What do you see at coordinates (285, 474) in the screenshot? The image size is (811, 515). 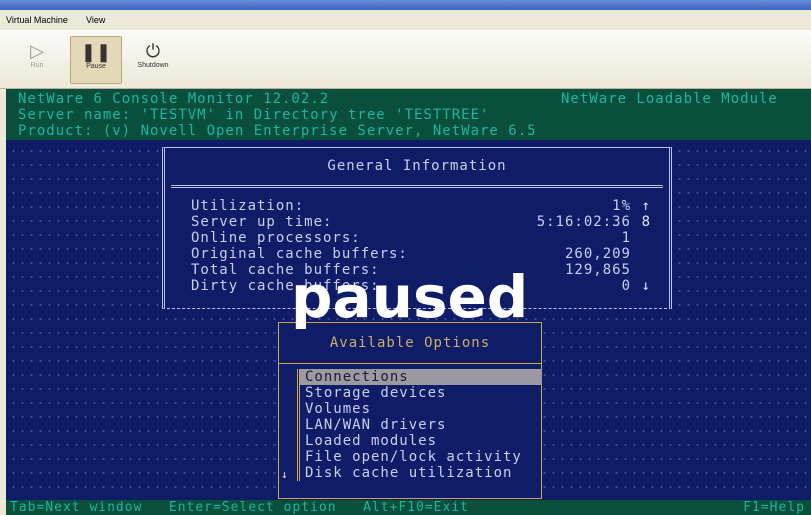 I see `scroll-down-arrow-icon: ↓` at bounding box center [285, 474].